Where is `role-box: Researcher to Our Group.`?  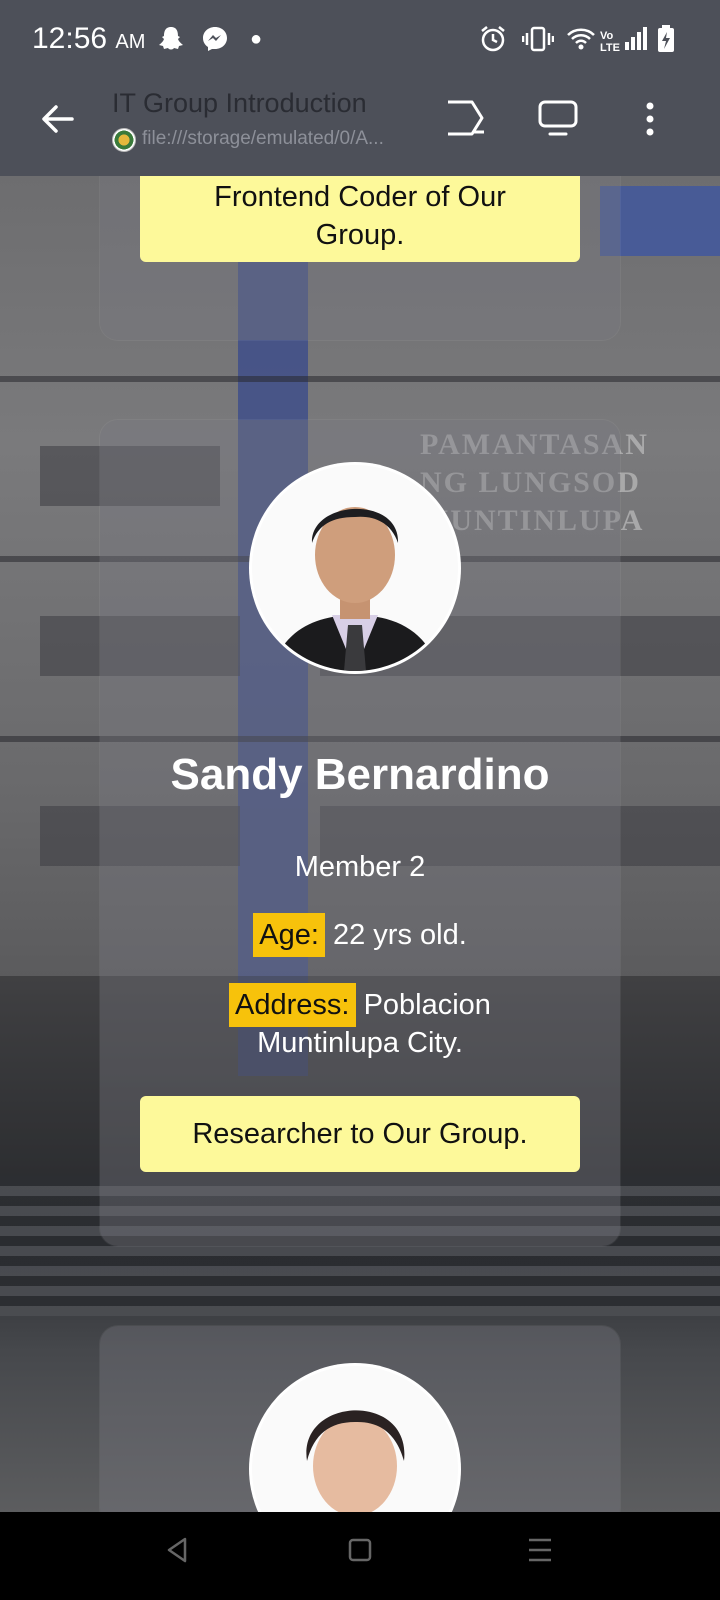 role-box: Researcher to Our Group. is located at coordinates (360, 1134).